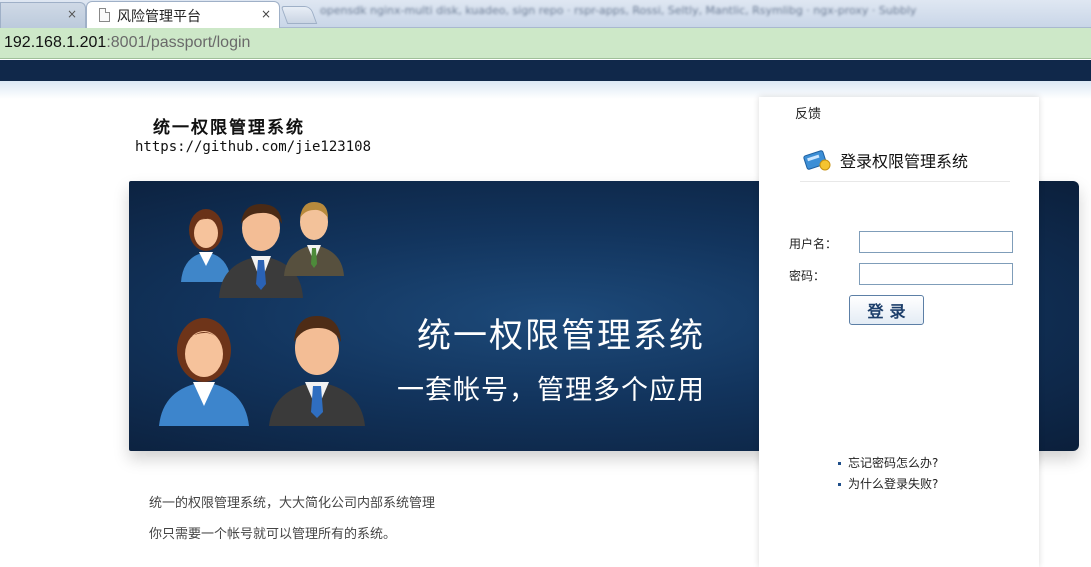  I want to click on new-tab-button, so click(299, 15).